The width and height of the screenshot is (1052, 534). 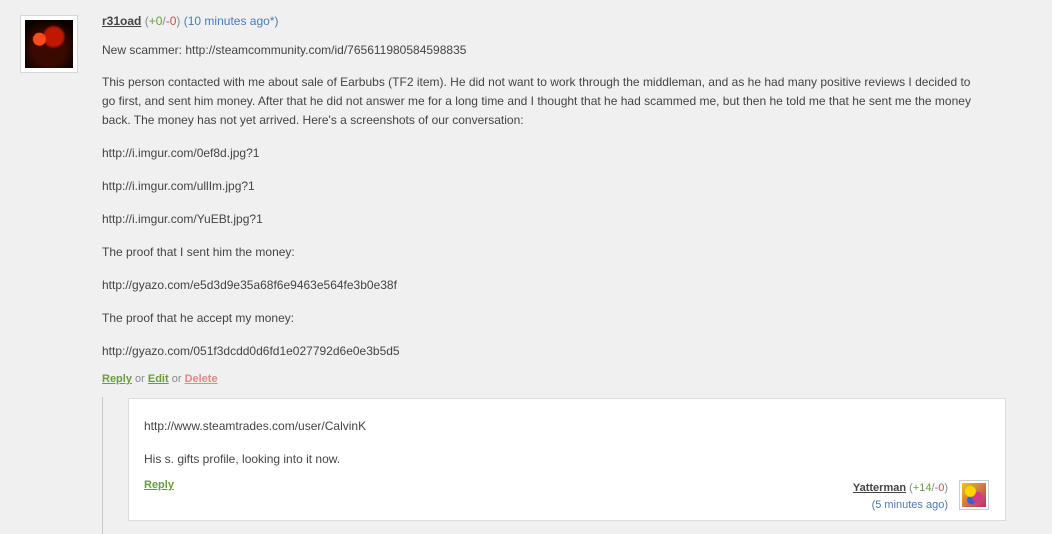 I want to click on plus-votes: +14, so click(x=922, y=488).